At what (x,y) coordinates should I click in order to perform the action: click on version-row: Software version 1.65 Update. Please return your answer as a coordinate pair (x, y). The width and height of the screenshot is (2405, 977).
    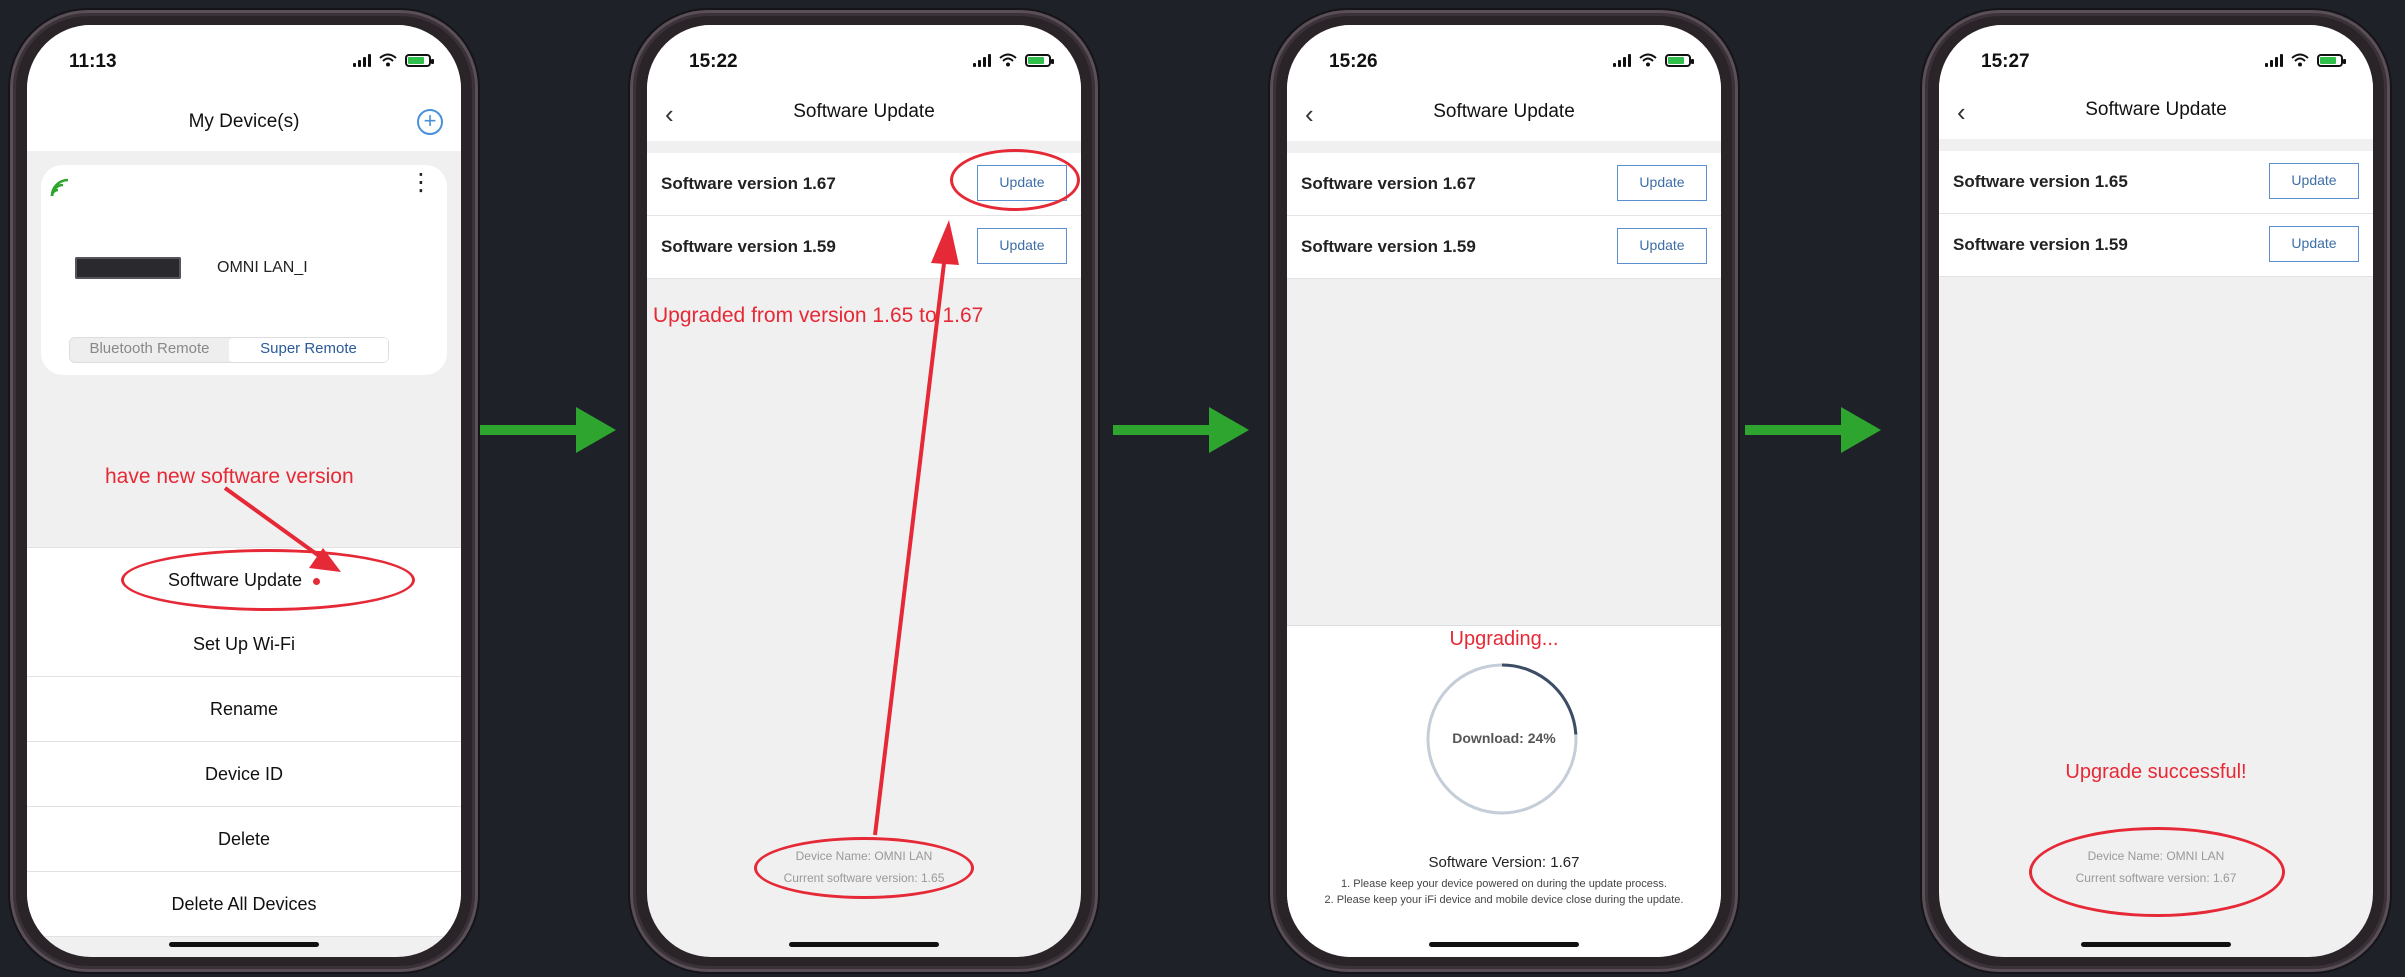
    Looking at the image, I should click on (2156, 182).